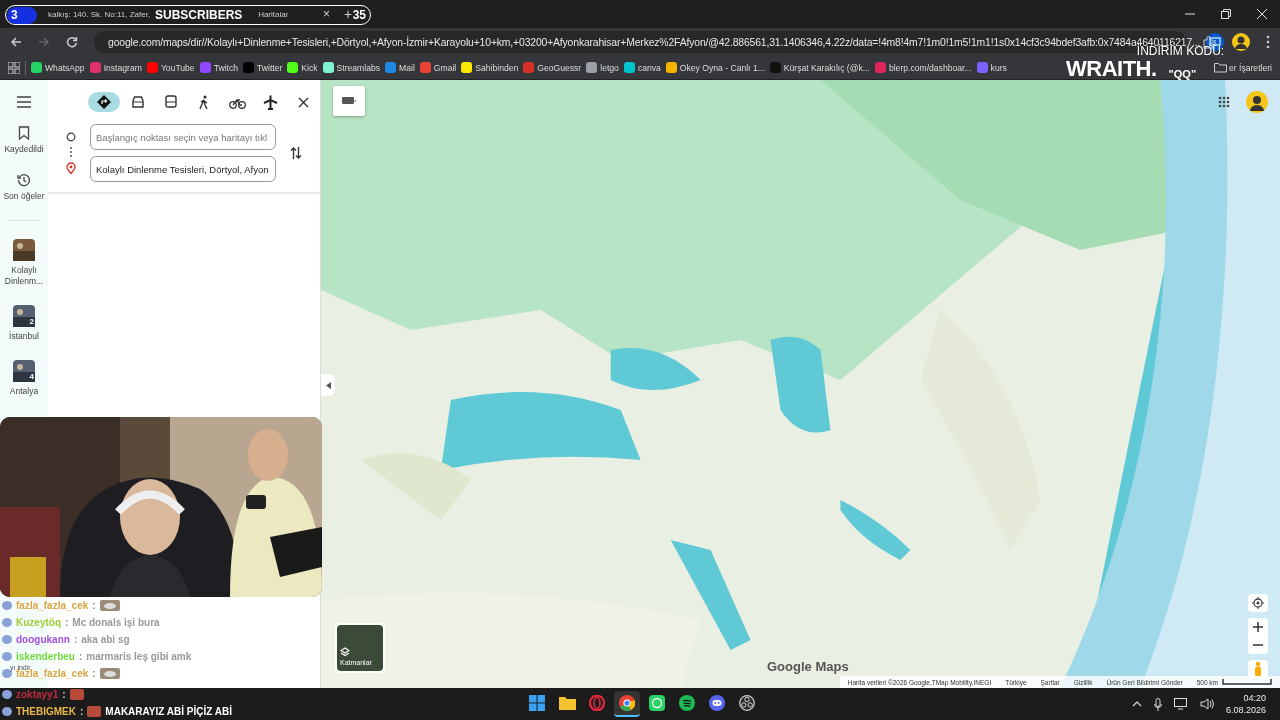 The image size is (1280, 720). What do you see at coordinates (1226, 14) in the screenshot?
I see `restore-icon` at bounding box center [1226, 14].